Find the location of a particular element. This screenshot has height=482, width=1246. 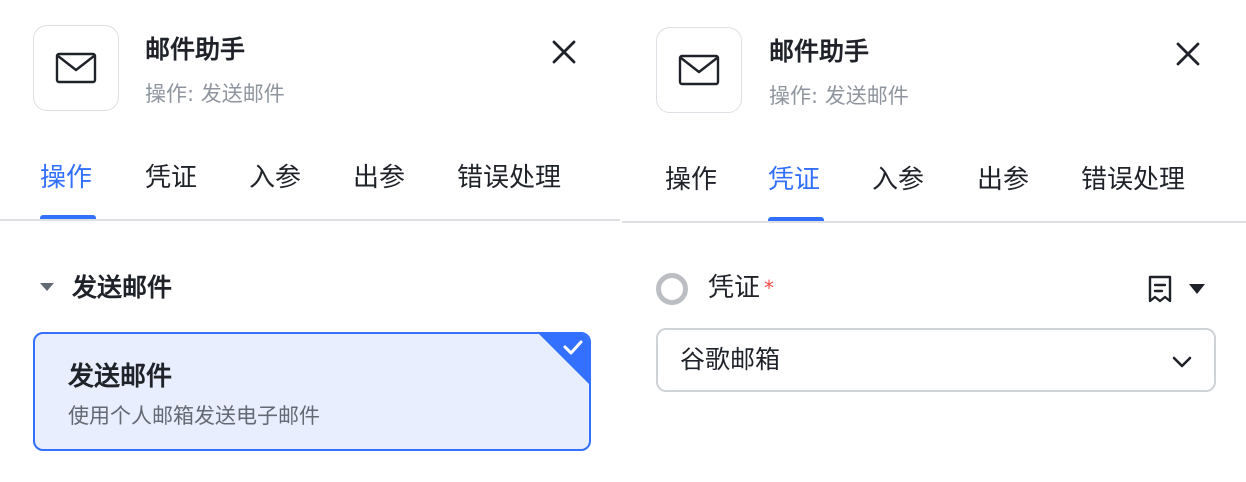

credential-tools is located at coordinates (1178, 289).